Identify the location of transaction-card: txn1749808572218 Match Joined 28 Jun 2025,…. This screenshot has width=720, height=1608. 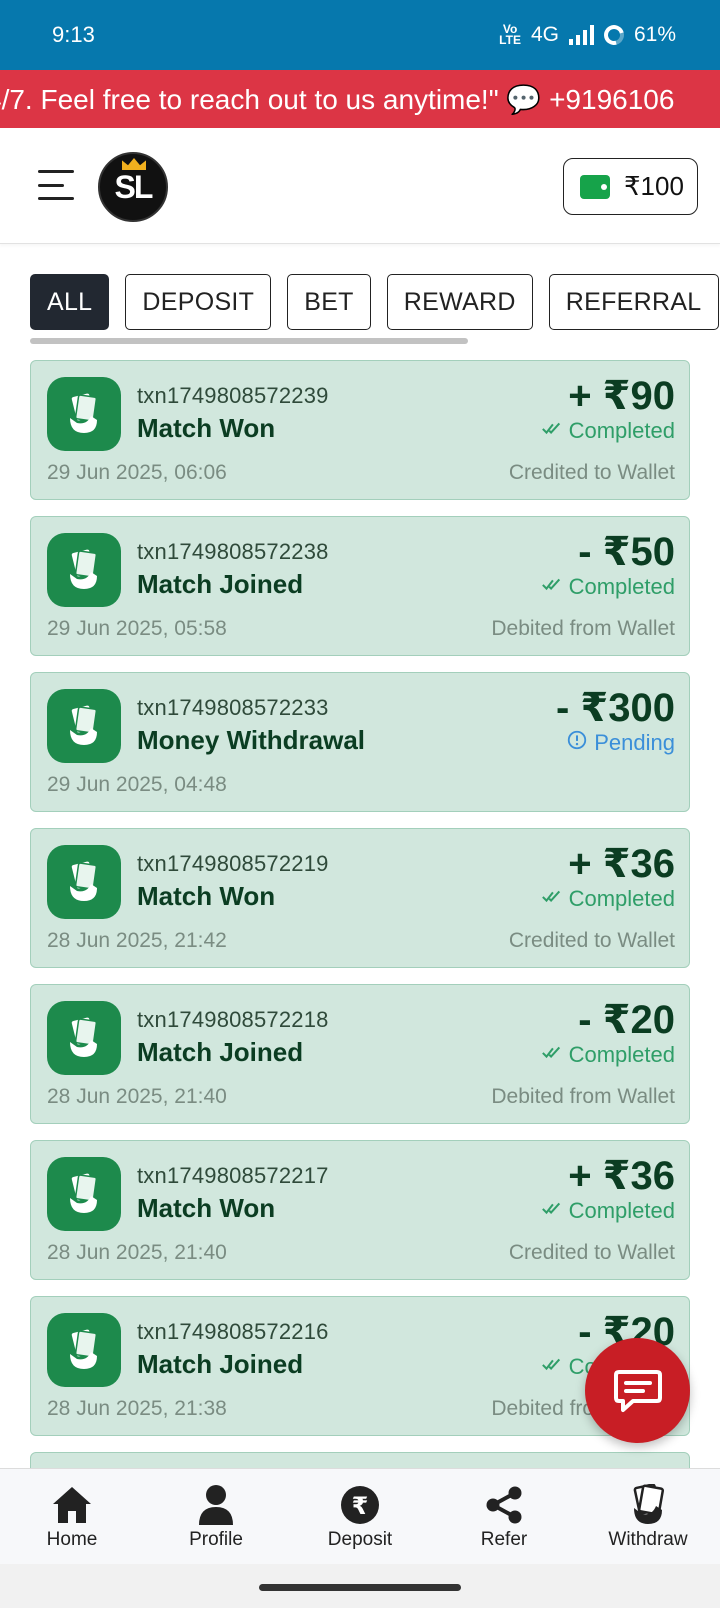
(360, 1054).